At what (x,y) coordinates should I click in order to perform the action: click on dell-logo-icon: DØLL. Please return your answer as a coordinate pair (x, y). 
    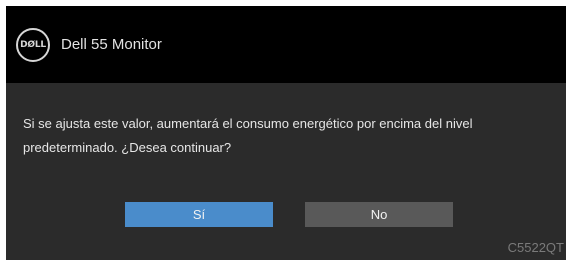
    Looking at the image, I should click on (33, 45).